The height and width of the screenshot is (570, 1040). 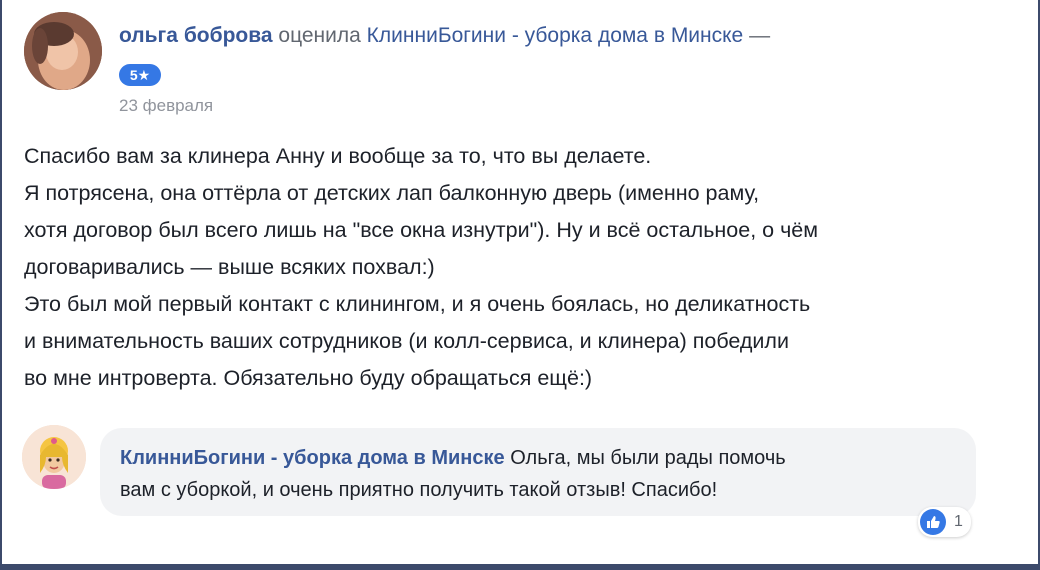 I want to click on like-icon, so click(x=933, y=522).